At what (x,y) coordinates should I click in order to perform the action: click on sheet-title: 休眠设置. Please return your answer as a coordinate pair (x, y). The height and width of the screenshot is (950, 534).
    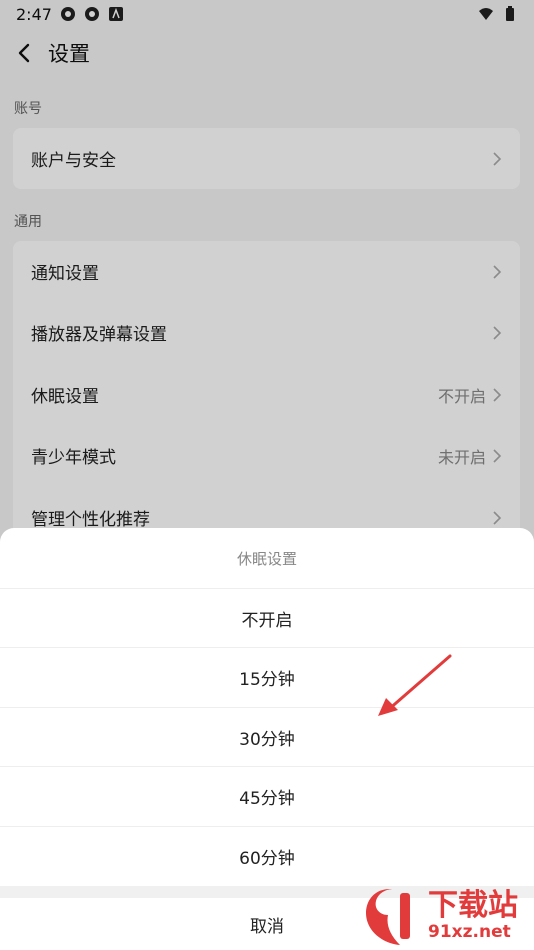
    Looking at the image, I should click on (266, 558).